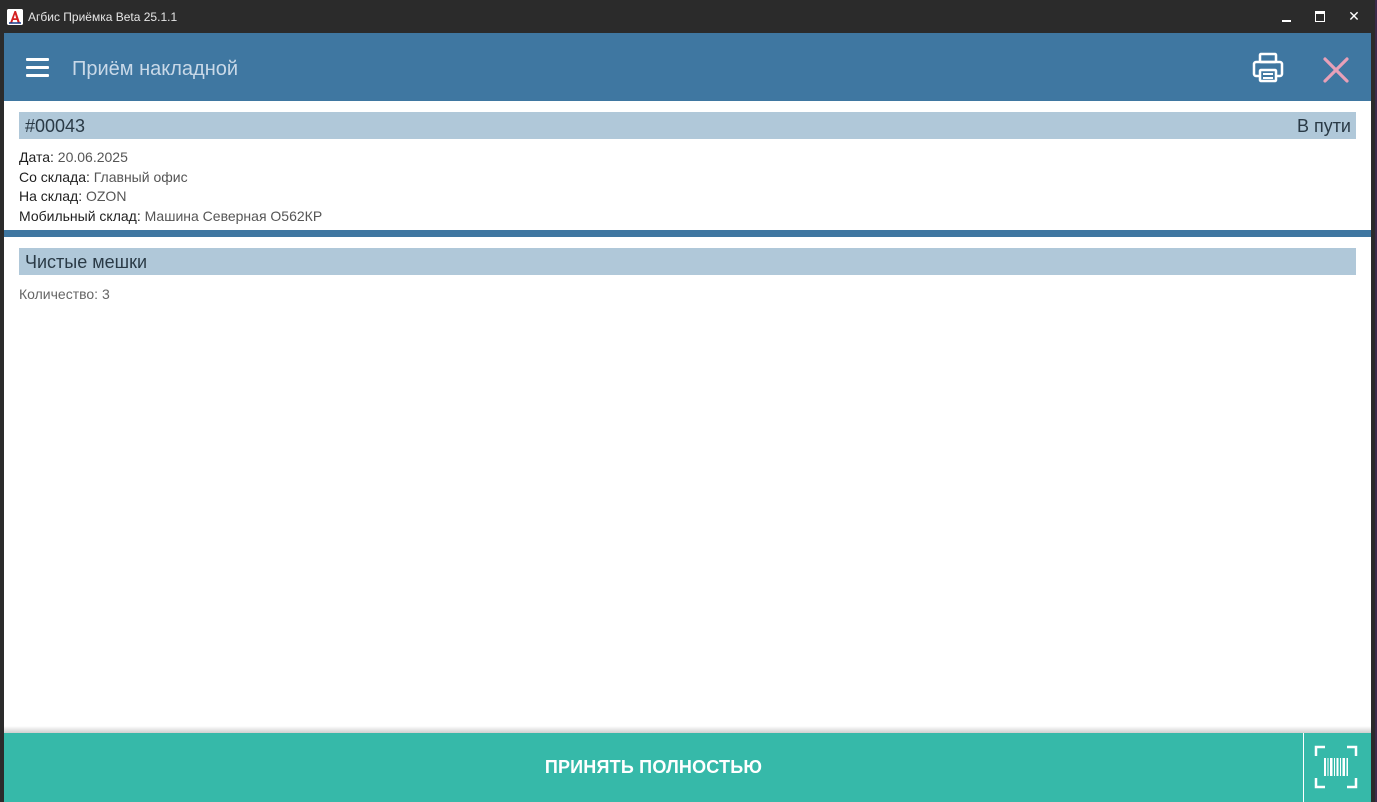  I want to click on close-icon, so click(1336, 70).